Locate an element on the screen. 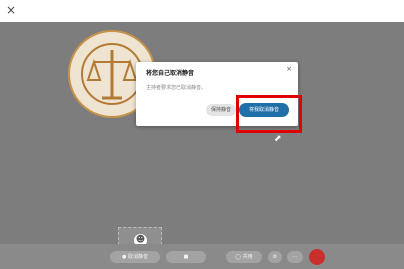  leave-button is located at coordinates (317, 257).